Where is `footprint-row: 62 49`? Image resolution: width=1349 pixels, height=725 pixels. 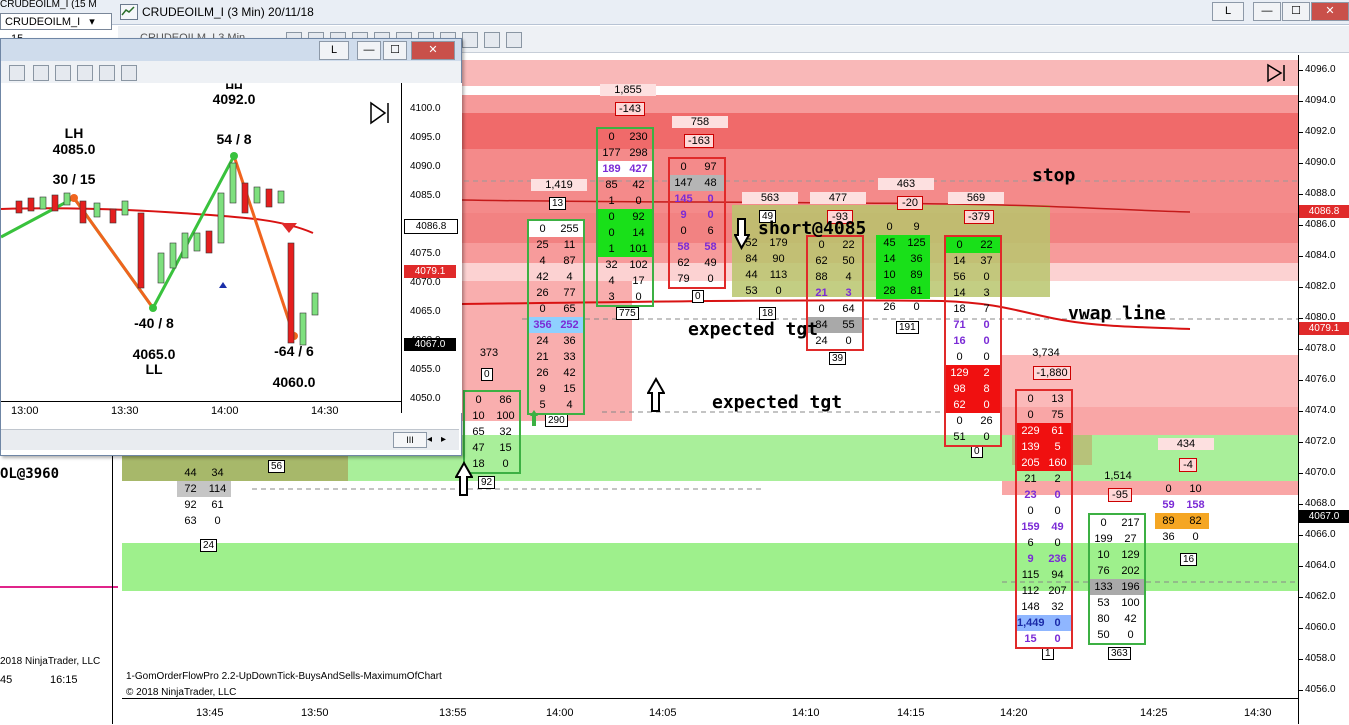
footprint-row: 62 49 is located at coordinates (697, 263).